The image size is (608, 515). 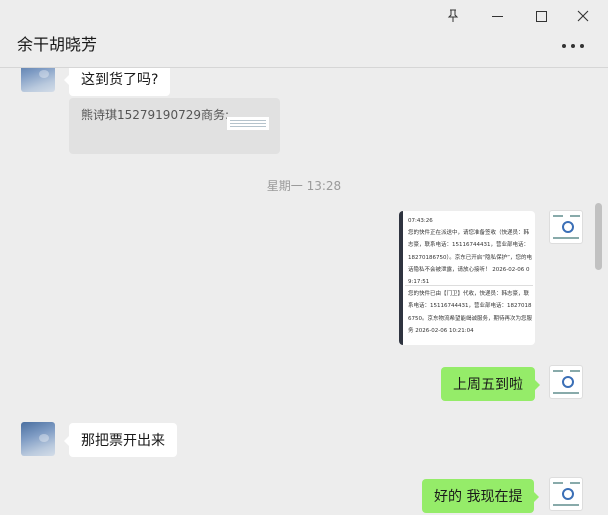 I want to click on close-icon, so click(x=583, y=16).